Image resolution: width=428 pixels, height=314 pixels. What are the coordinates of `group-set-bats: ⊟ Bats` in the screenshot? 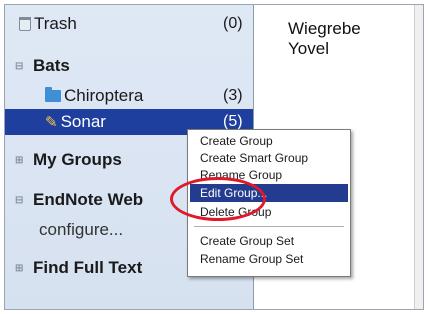 It's located at (129, 66).